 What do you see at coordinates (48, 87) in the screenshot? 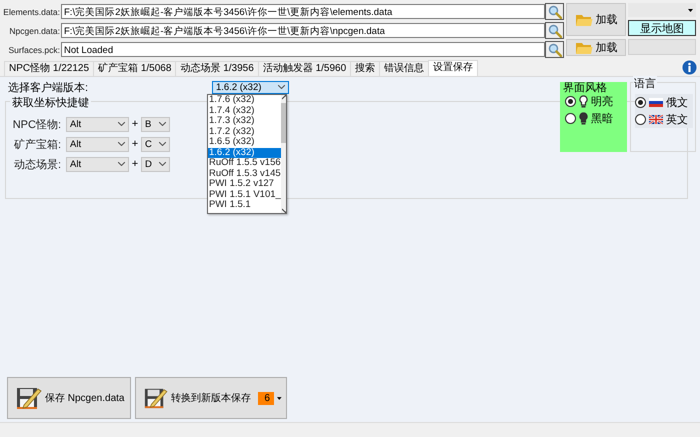
I see `version-label: 选择客户端版本:` at bounding box center [48, 87].